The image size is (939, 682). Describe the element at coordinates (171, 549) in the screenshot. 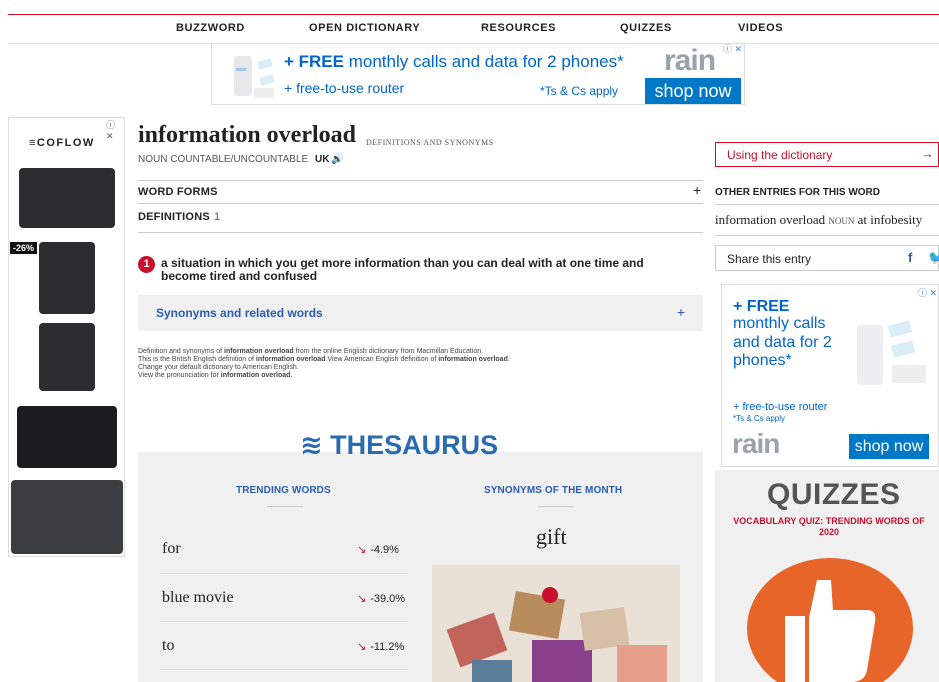

I see `trending-word: for` at that location.